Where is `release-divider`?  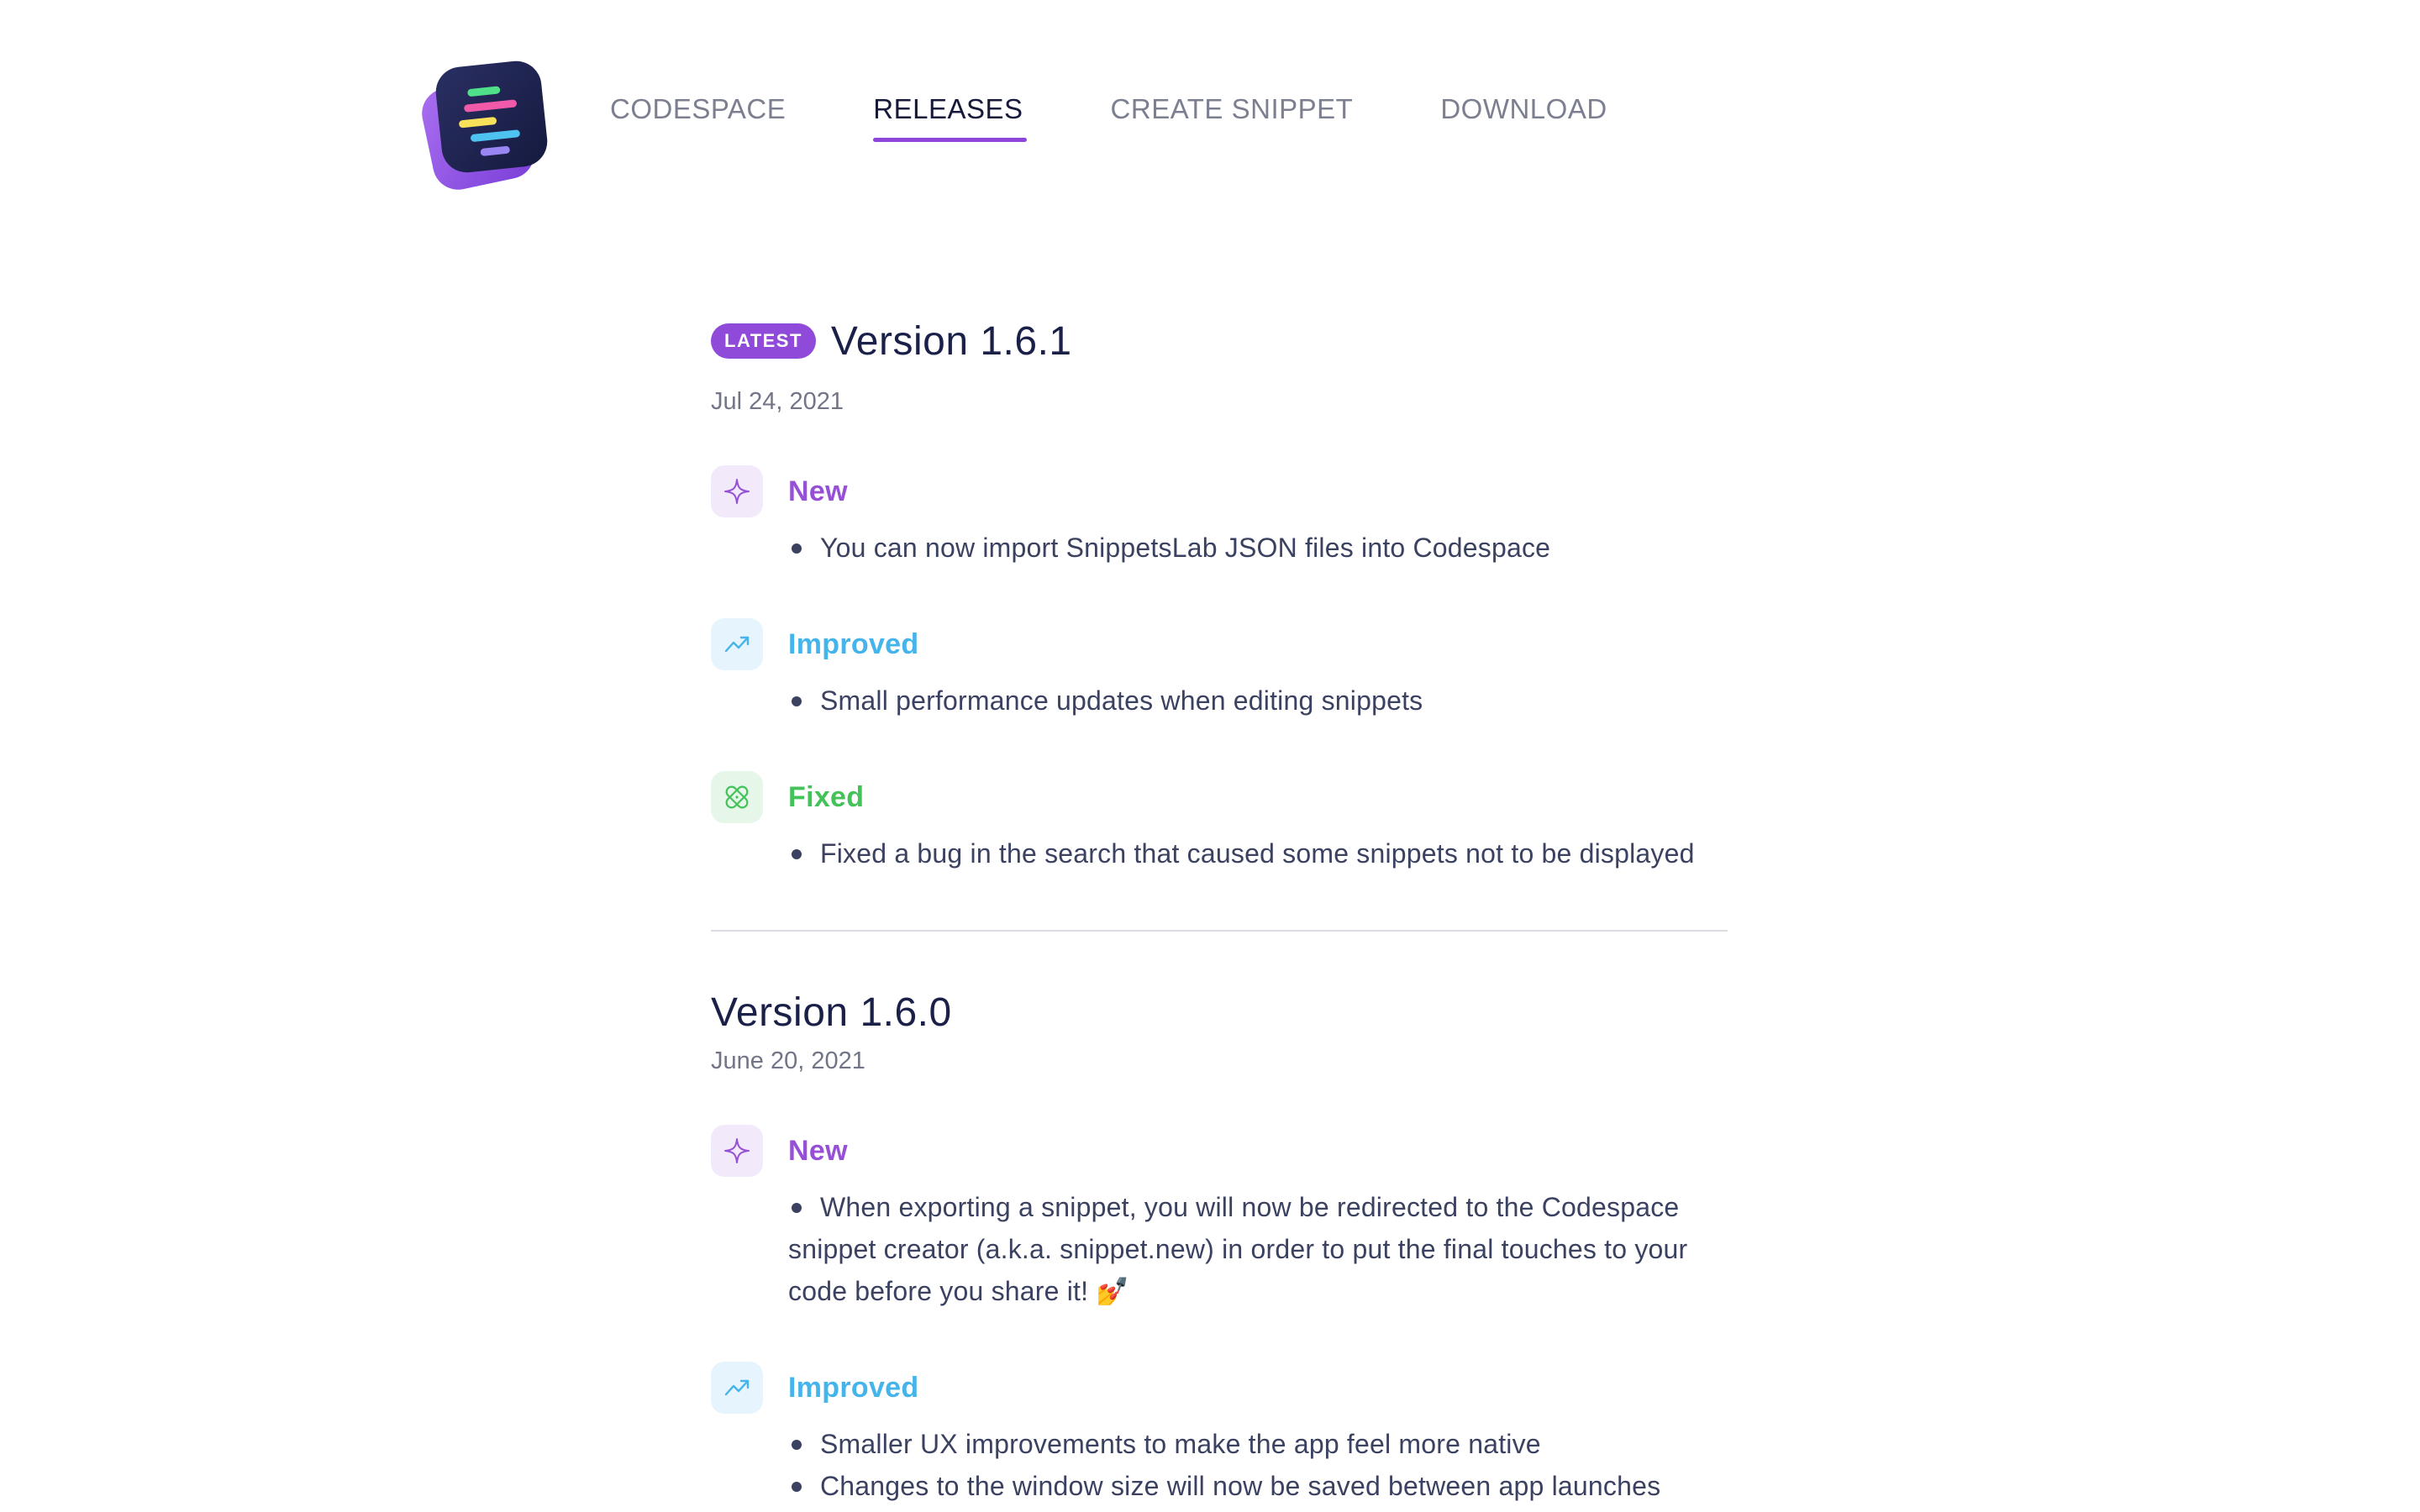 release-divider is located at coordinates (1219, 931).